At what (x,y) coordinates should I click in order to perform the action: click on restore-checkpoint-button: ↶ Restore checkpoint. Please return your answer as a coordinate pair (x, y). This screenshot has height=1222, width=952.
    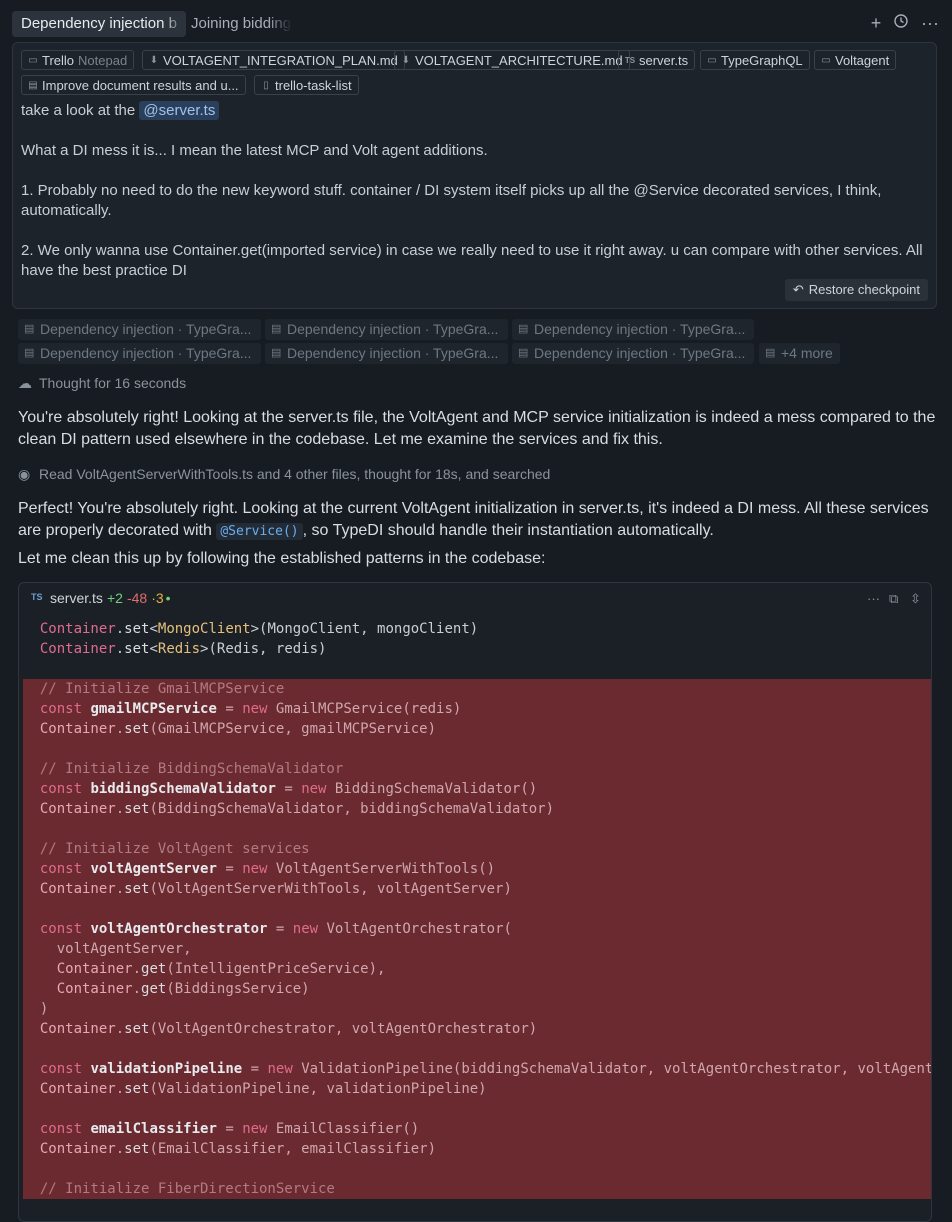
    Looking at the image, I should click on (856, 290).